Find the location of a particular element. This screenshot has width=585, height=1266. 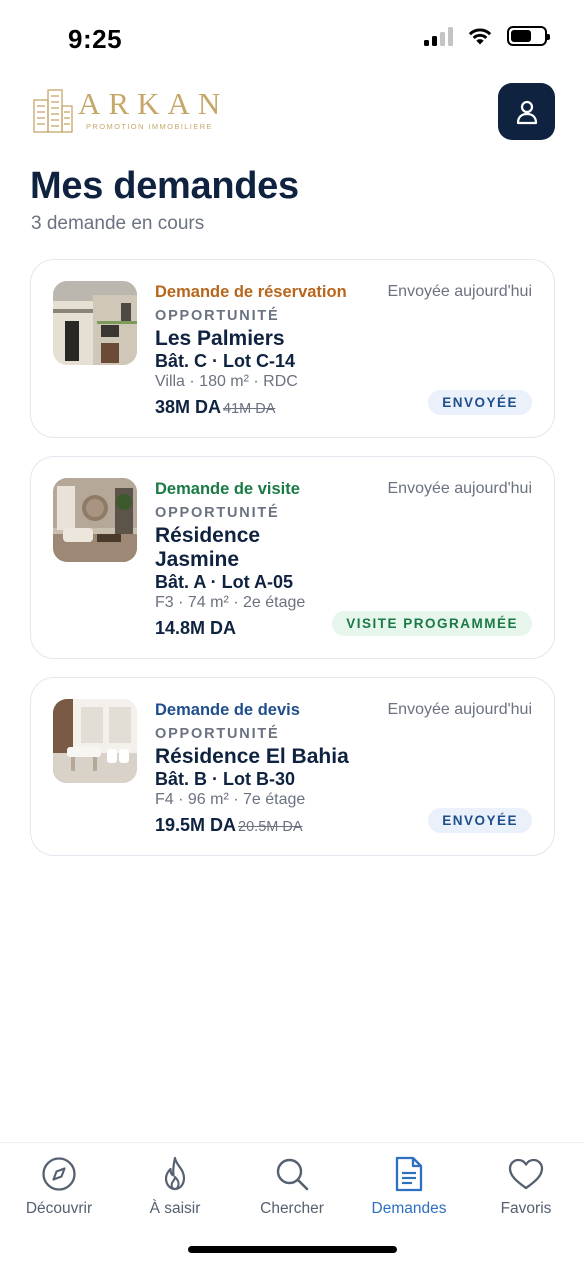

lot-info: Bât. C · Lot C-14 is located at coordinates (225, 361).